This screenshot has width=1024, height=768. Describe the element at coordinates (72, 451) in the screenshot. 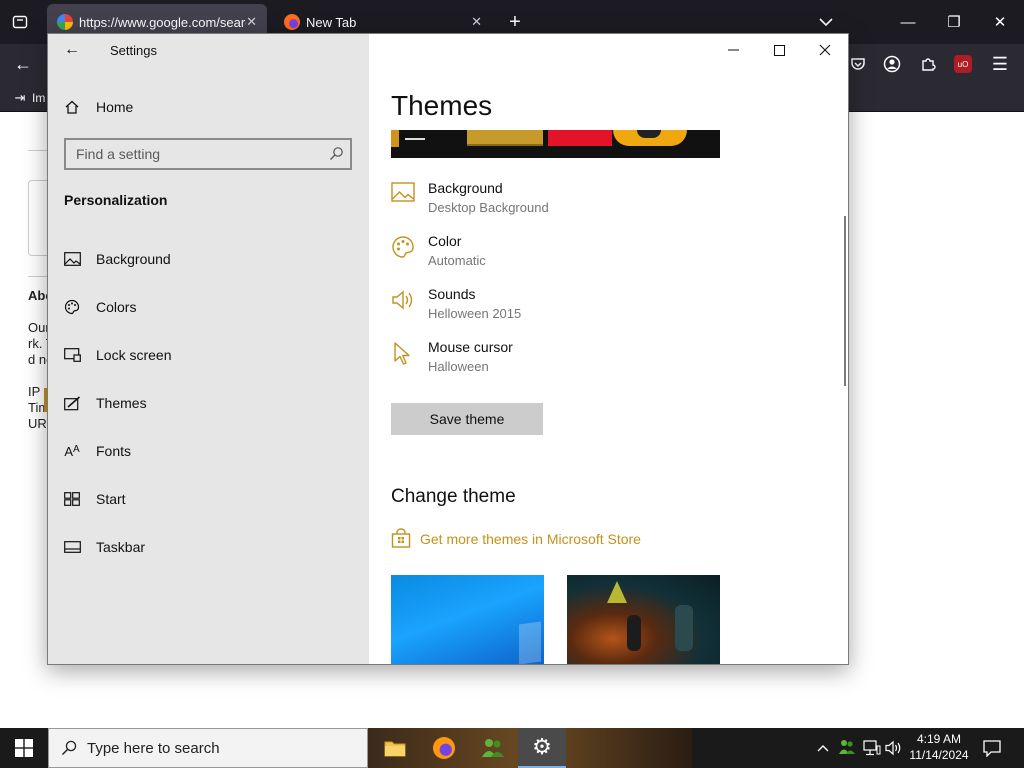

I see `fonts-icon: AA` at that location.